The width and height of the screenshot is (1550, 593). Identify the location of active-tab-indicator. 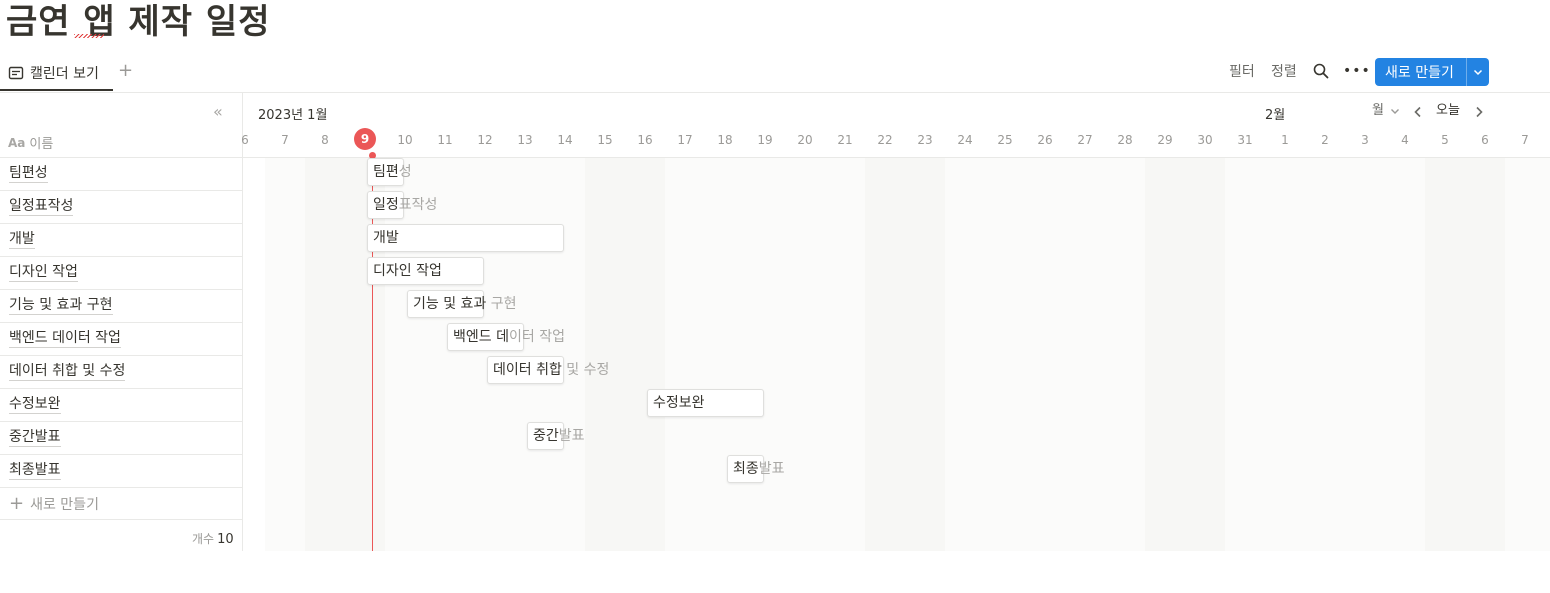
(56, 90).